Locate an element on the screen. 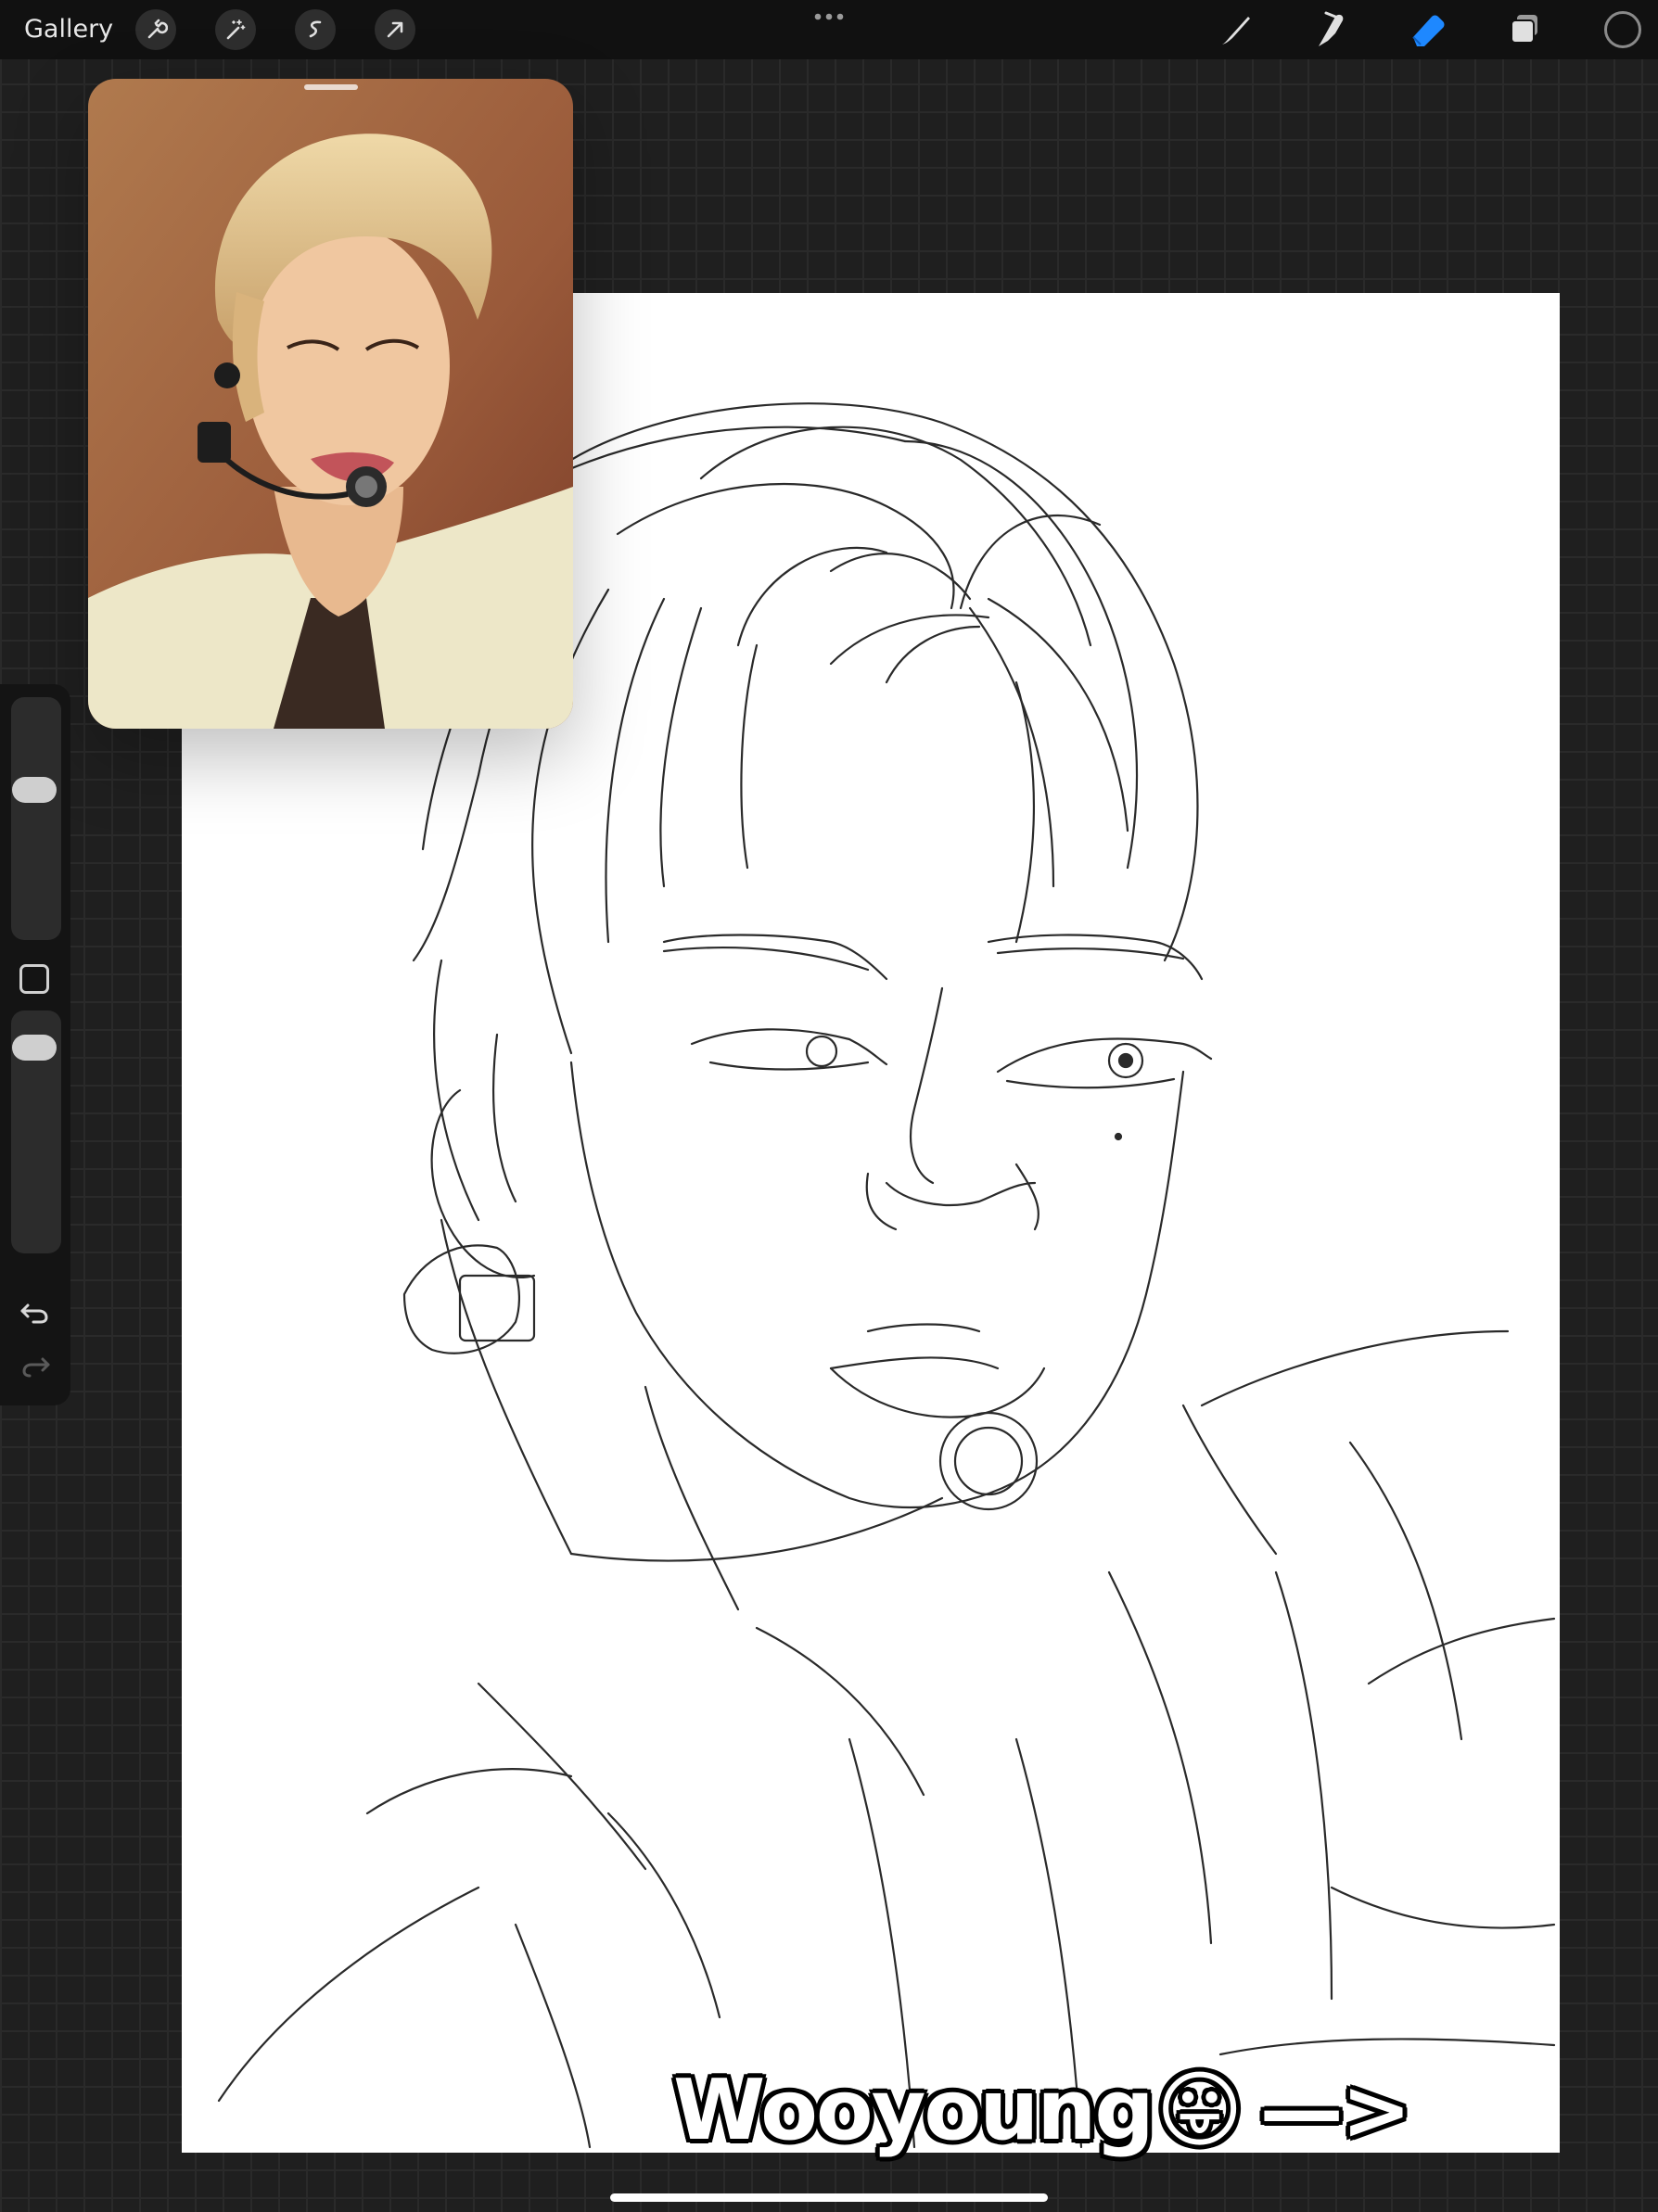 The image size is (1658, 2212). smudge-icon is located at coordinates (1331, 30).